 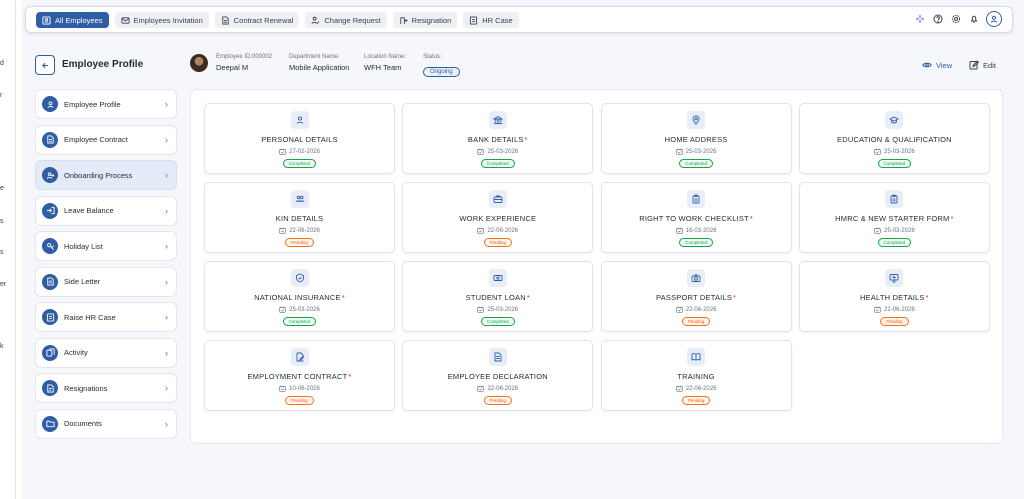 What do you see at coordinates (263, 20) in the screenshot?
I see `tab-label: Contract Renewal` at bounding box center [263, 20].